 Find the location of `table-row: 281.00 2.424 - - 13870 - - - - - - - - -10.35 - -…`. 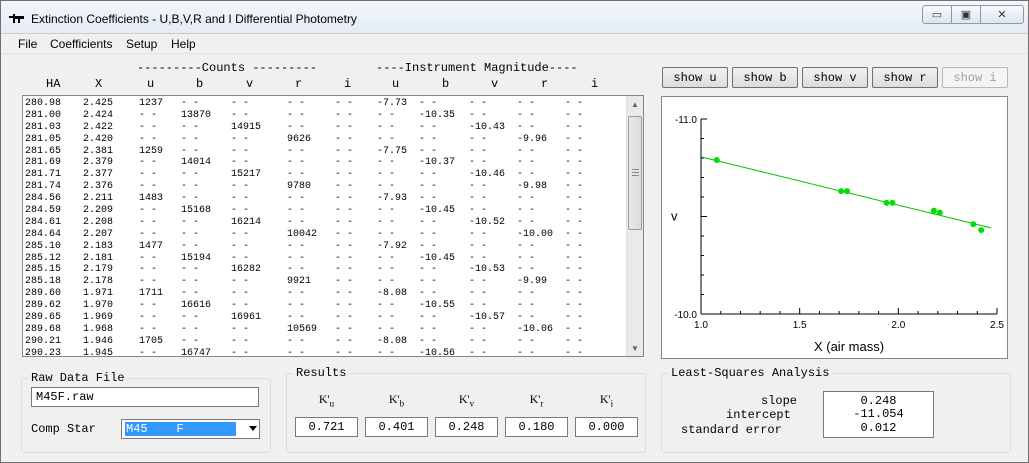

table-row: 281.00 2.424 - - 13870 - - - - - - - - -10.35 - -… is located at coordinates (326, 116).